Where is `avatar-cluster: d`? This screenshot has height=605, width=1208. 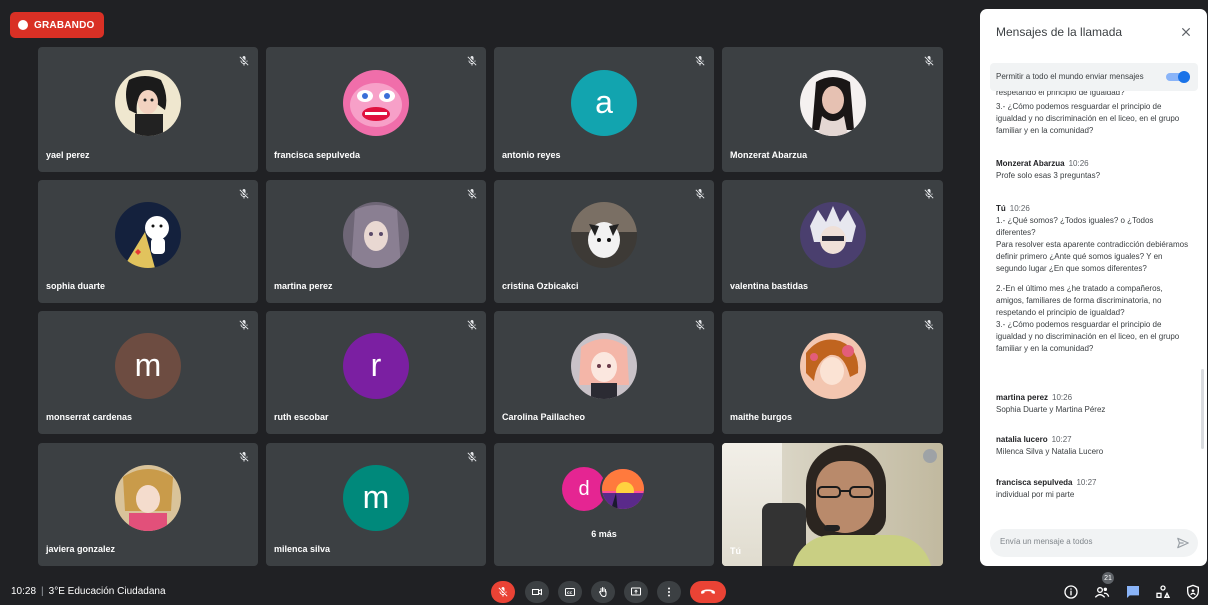 avatar-cluster: d is located at coordinates (604, 490).